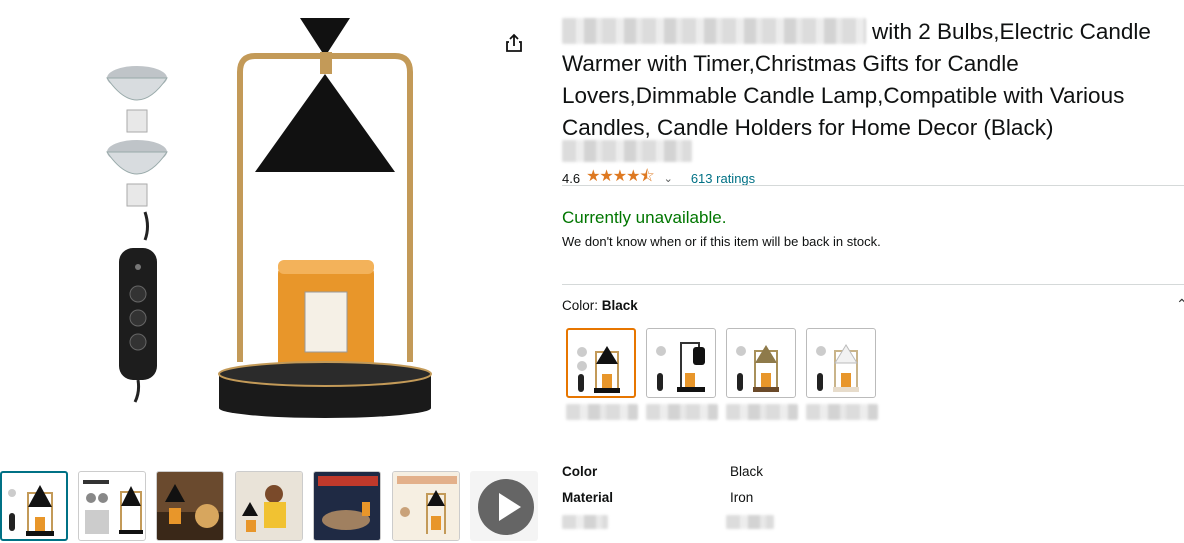 This screenshot has width=1184, height=543. I want to click on ratings-count-link: 613 ratings, so click(723, 178).